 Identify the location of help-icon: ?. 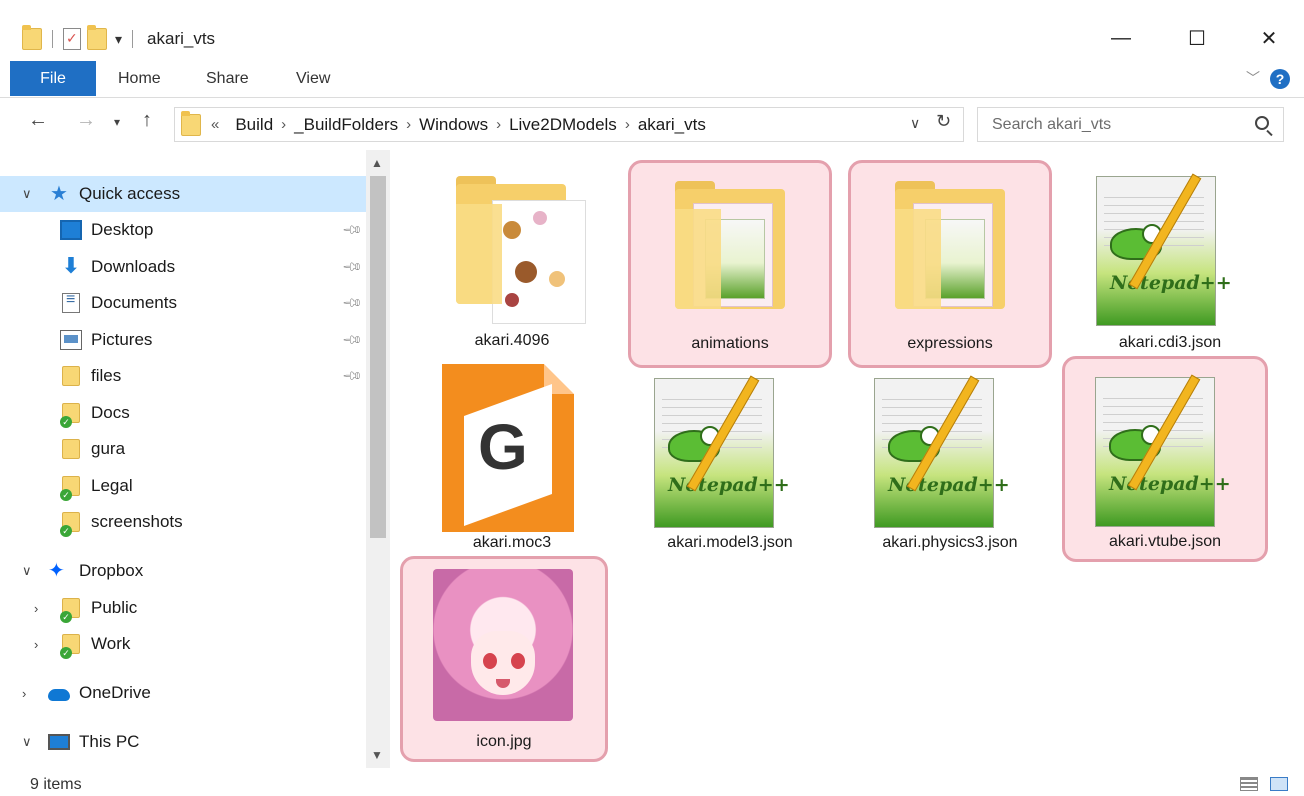
(1280, 79).